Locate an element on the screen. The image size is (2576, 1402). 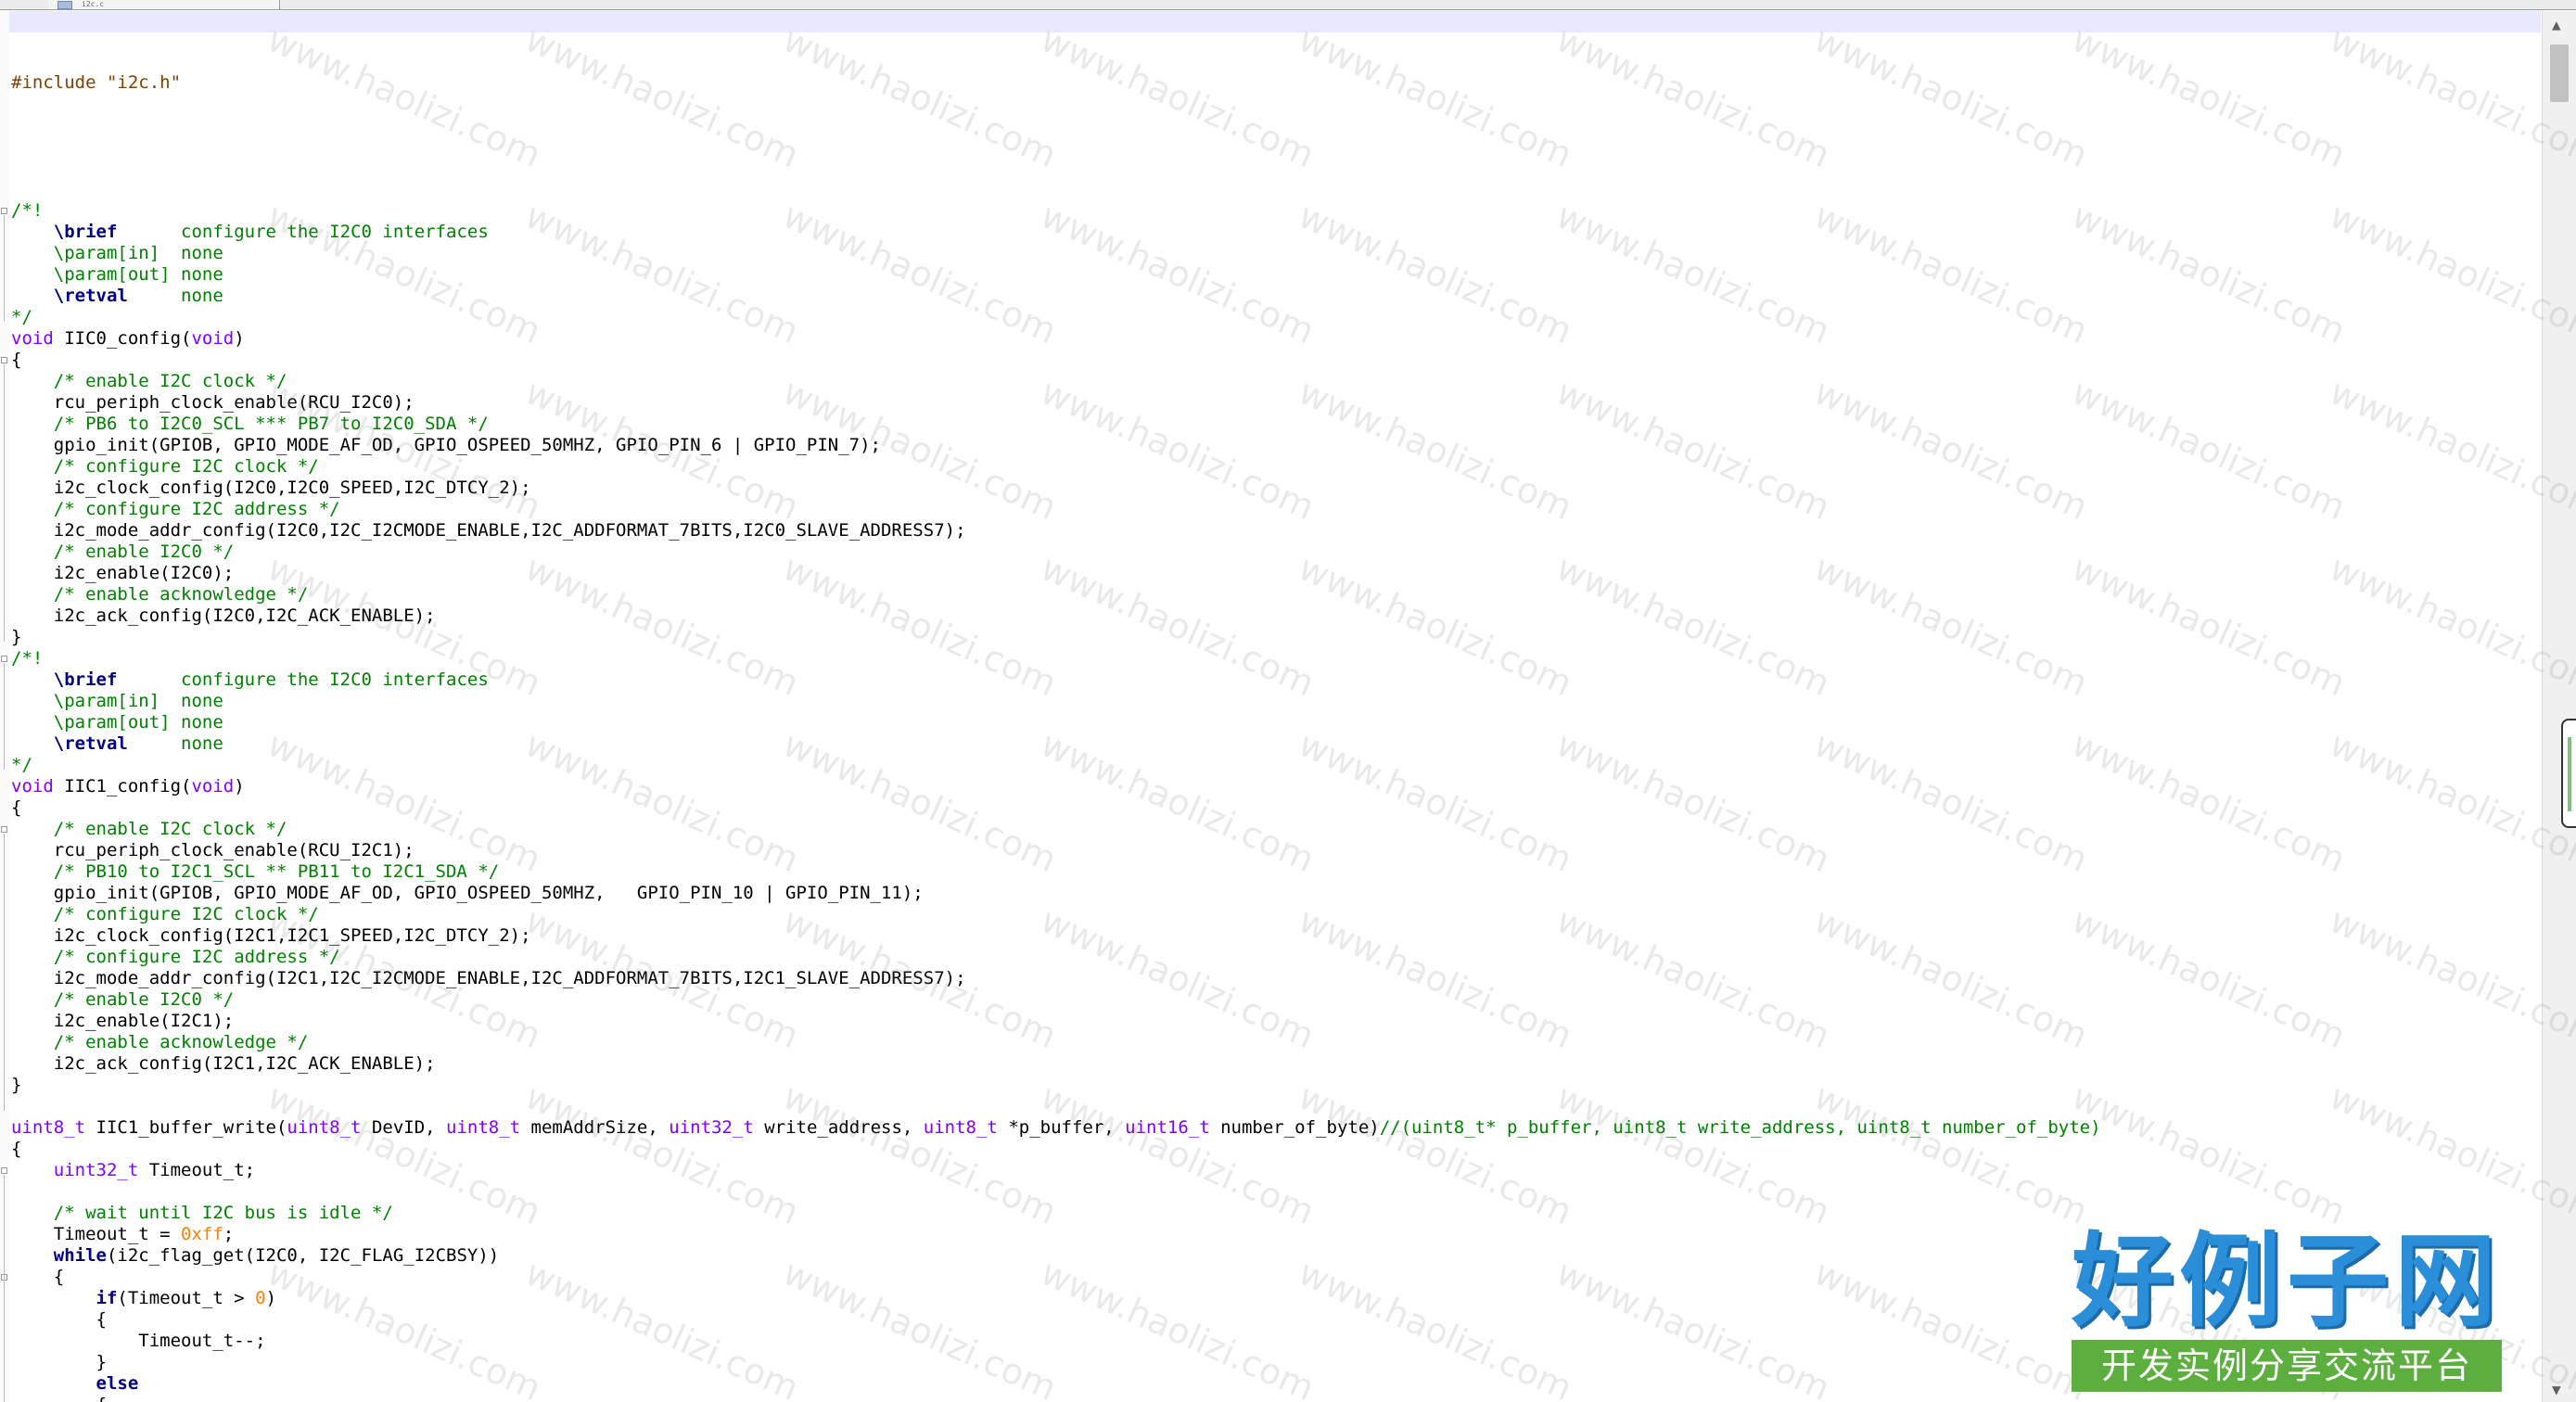
code-token: */ is located at coordinates (22, 317).